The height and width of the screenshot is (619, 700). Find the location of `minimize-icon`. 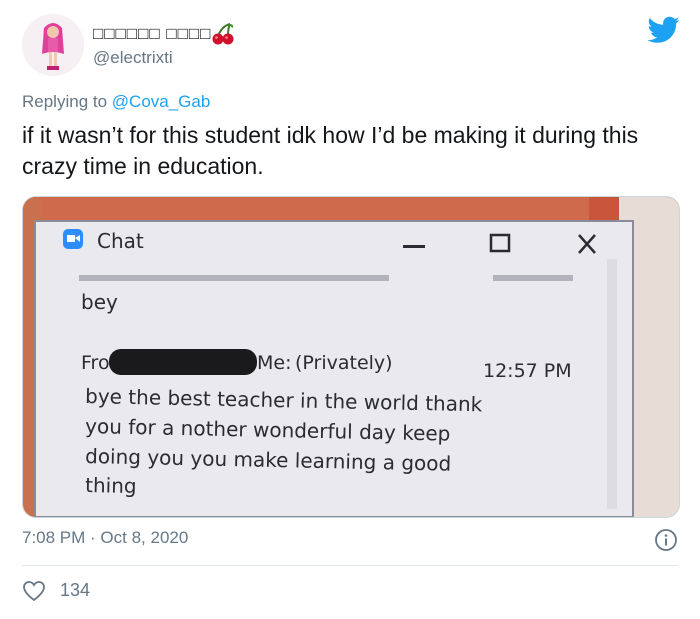

minimize-icon is located at coordinates (414, 246).